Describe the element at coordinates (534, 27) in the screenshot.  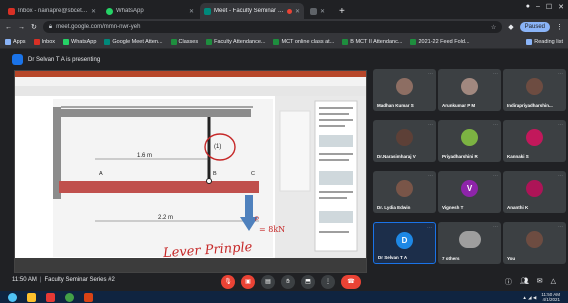
I see `paused-profile-button: Paused` at that location.